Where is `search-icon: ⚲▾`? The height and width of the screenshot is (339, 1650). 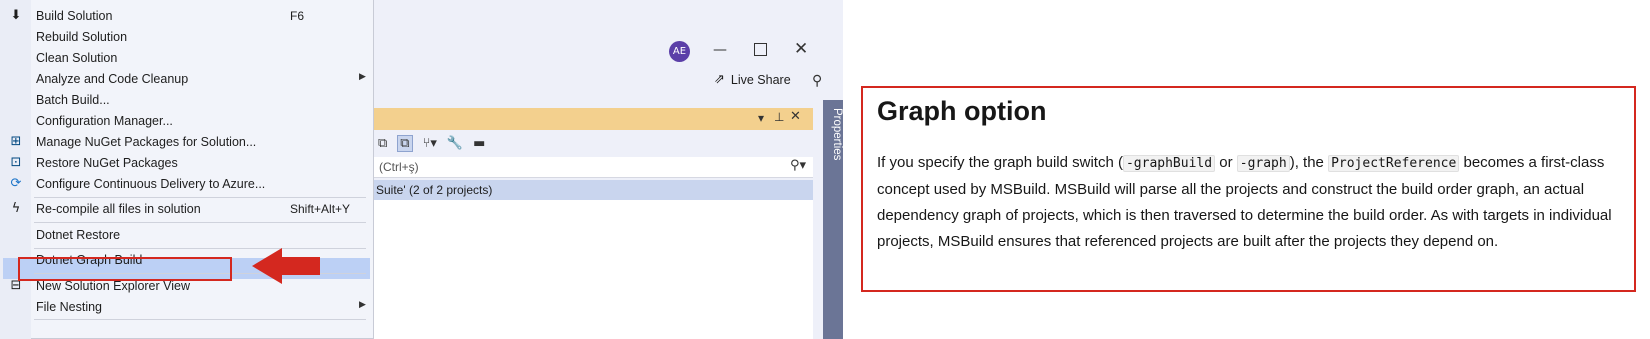
search-icon: ⚲▾ is located at coordinates (798, 165).